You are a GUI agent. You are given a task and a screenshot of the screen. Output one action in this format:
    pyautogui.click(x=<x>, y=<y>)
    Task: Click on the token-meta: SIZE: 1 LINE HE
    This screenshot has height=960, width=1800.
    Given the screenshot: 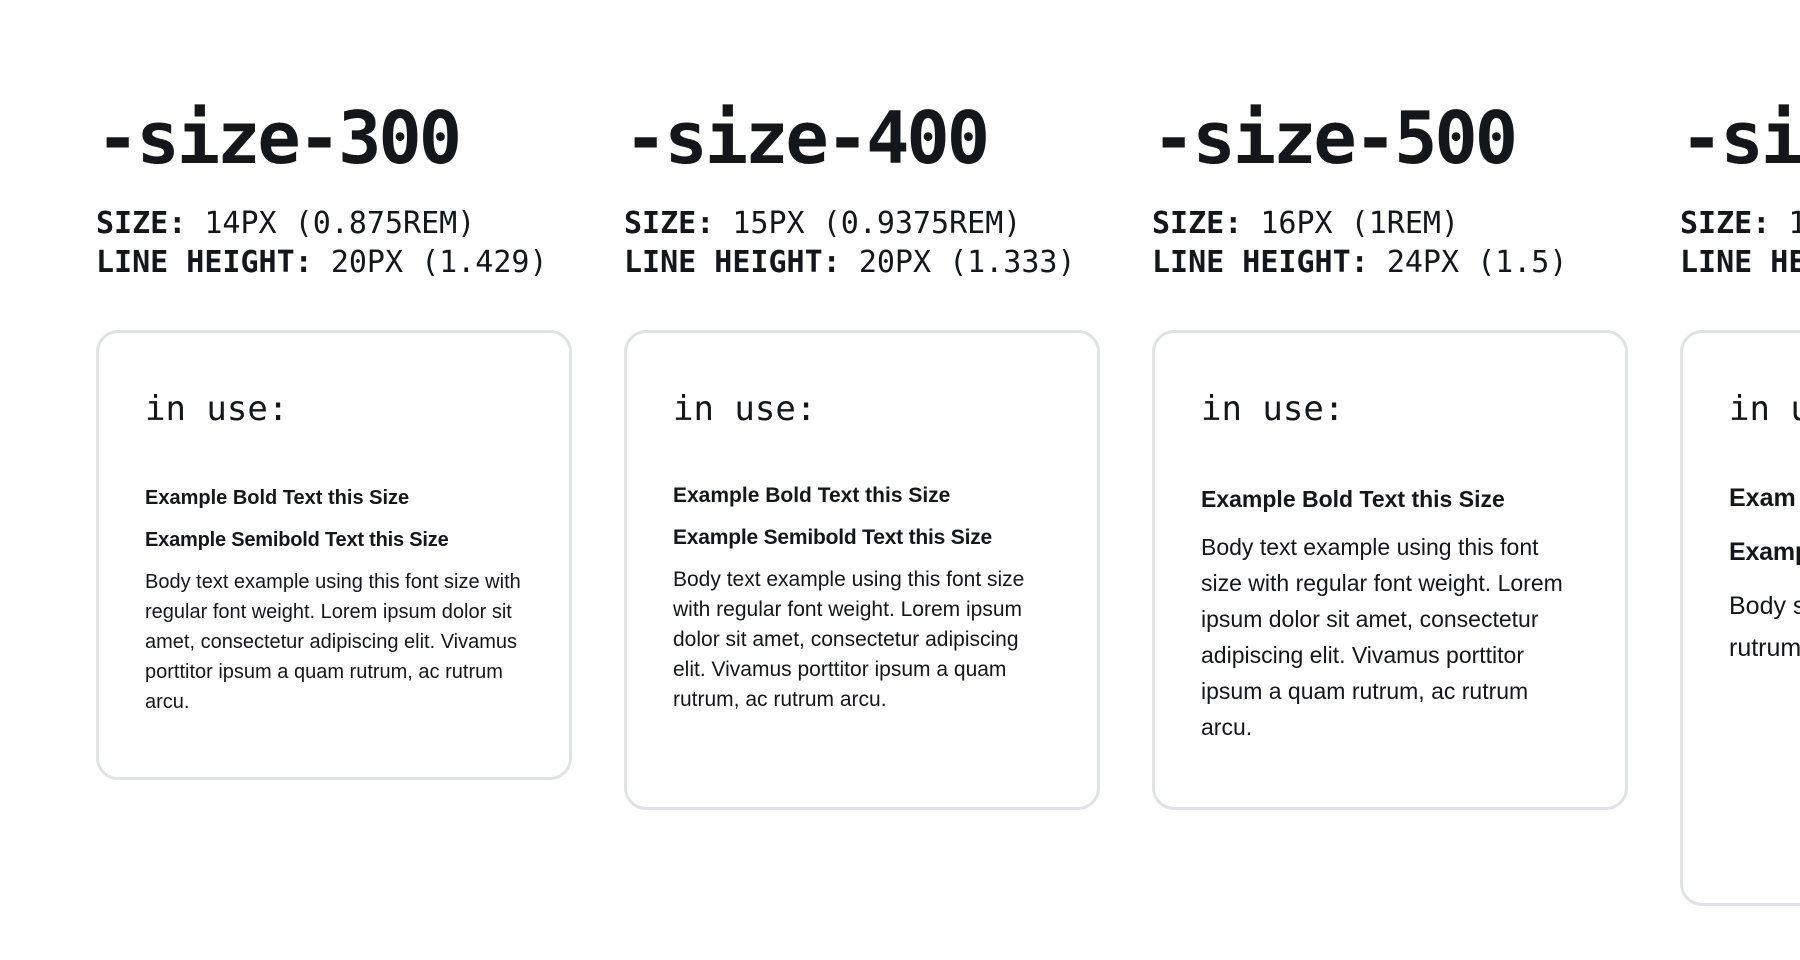 What is the action you would take?
    pyautogui.click(x=1740, y=243)
    